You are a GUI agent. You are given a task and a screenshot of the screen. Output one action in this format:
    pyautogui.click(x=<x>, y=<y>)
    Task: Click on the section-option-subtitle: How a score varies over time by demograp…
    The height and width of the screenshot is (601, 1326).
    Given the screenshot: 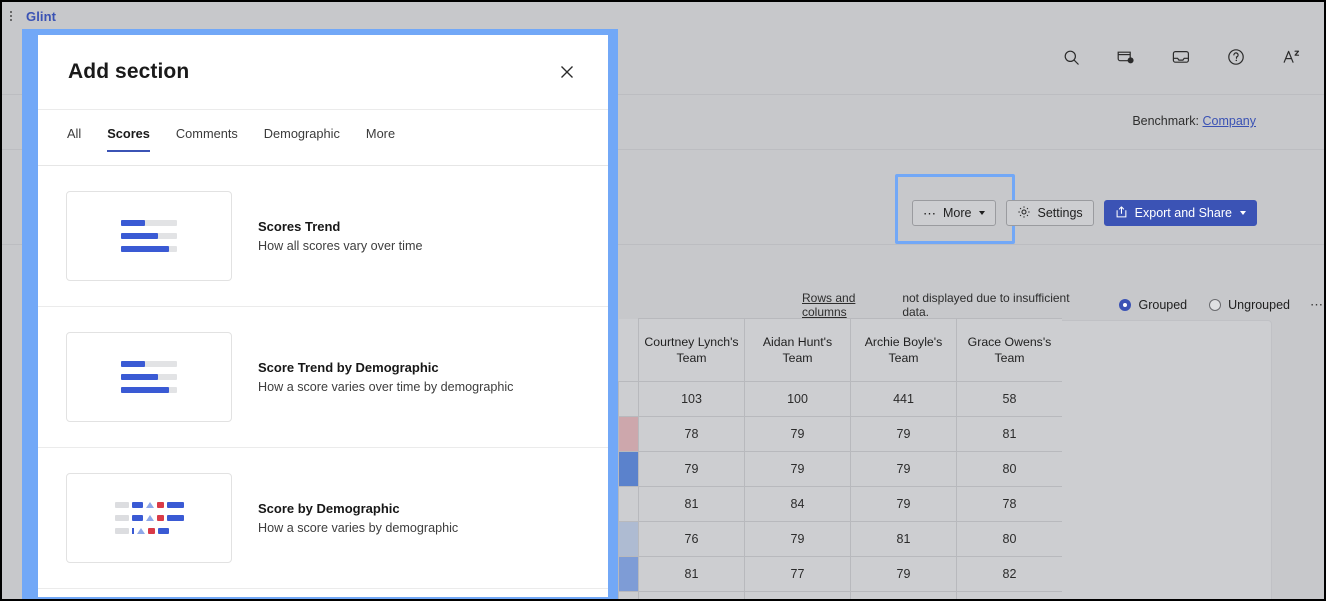 What is the action you would take?
    pyautogui.click(x=386, y=387)
    